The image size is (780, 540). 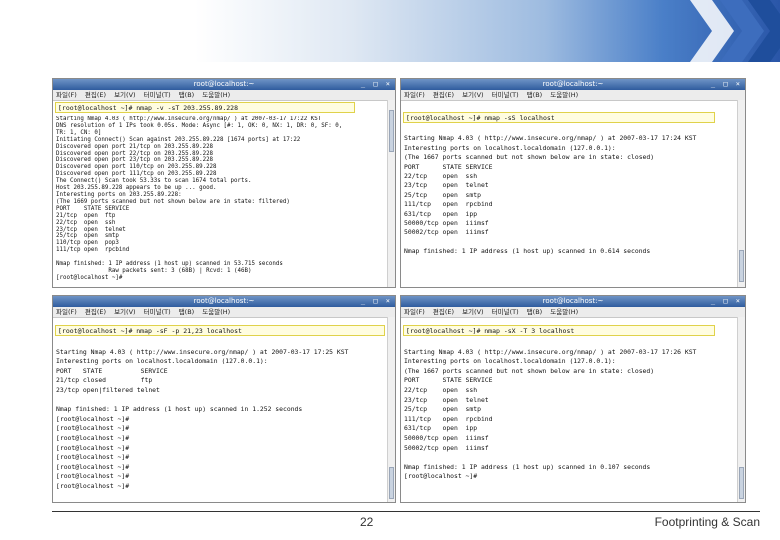 What do you see at coordinates (735, 31) in the screenshot?
I see `chevron-decoration` at bounding box center [735, 31].